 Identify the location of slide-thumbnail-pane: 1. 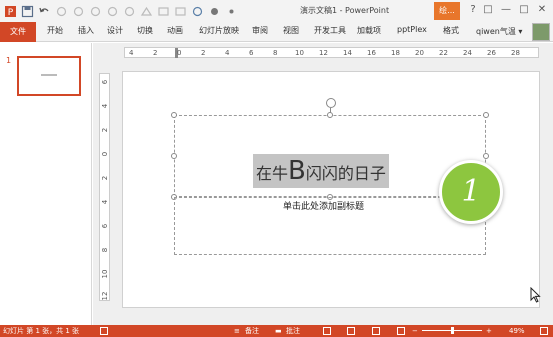
(46, 184).